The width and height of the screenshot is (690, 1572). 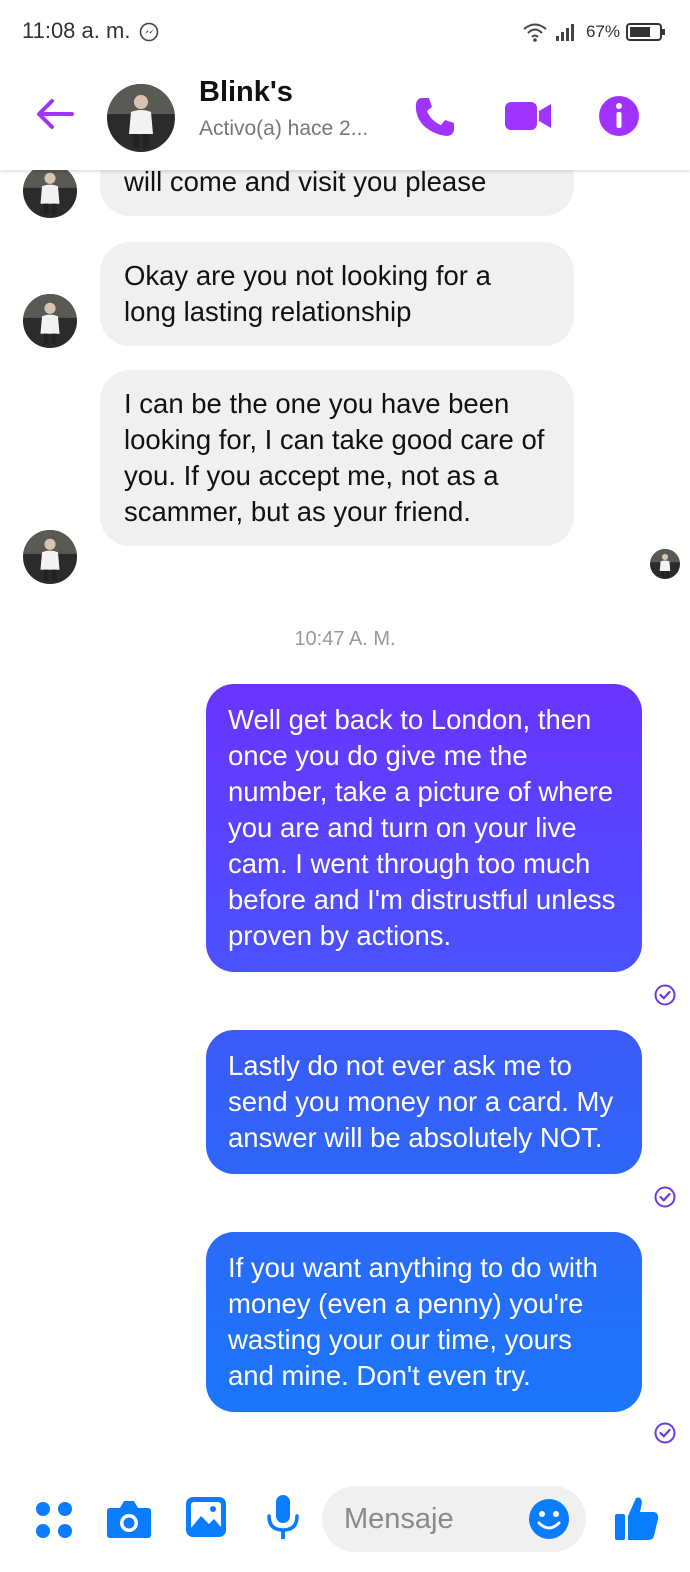 I want to click on battery-icon, so click(x=645, y=32).